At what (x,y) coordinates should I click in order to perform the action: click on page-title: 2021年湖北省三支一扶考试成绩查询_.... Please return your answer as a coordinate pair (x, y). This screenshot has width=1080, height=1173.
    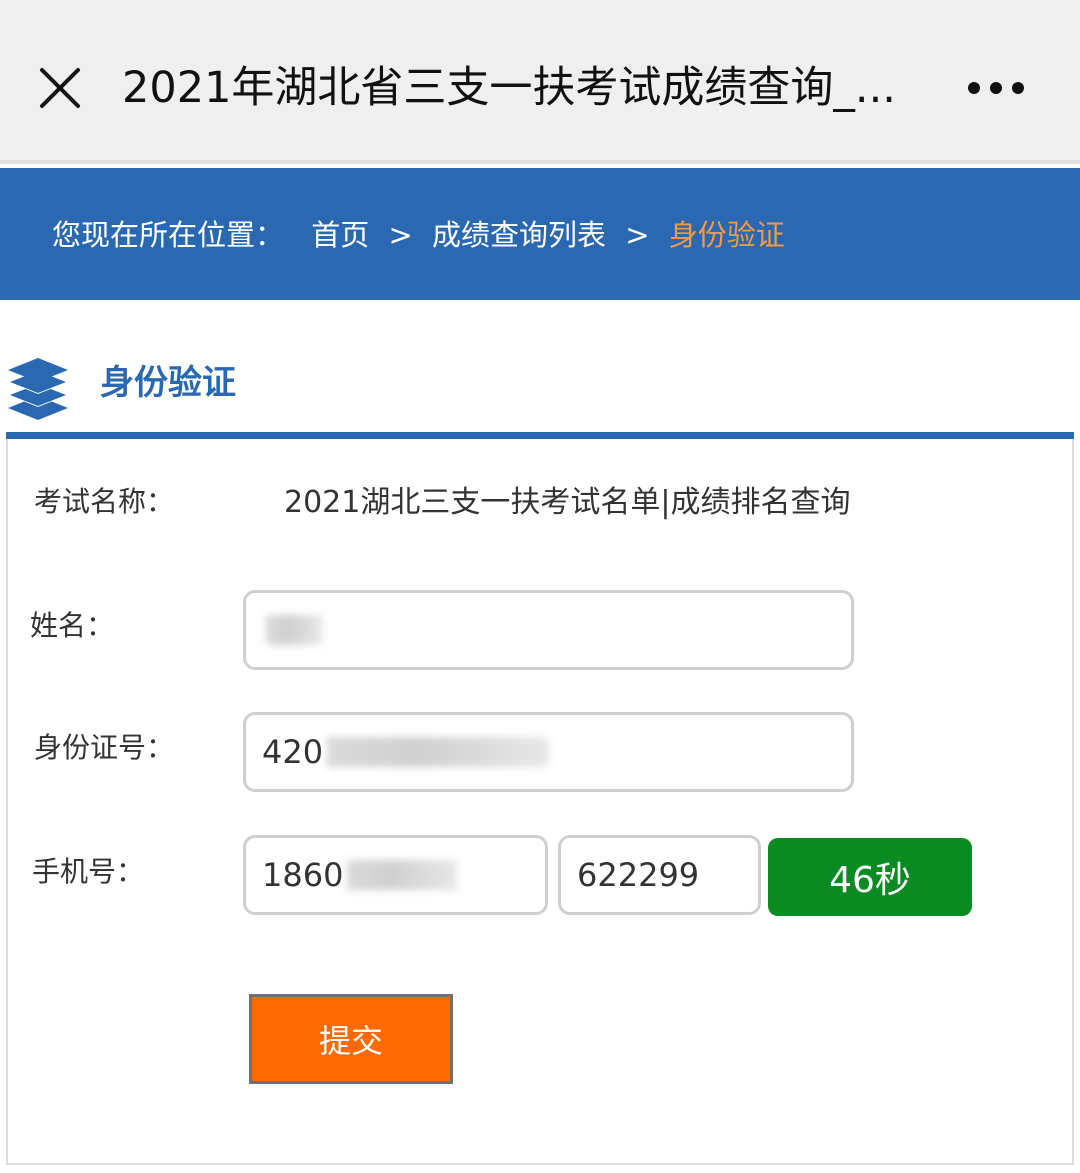
    Looking at the image, I should click on (509, 88).